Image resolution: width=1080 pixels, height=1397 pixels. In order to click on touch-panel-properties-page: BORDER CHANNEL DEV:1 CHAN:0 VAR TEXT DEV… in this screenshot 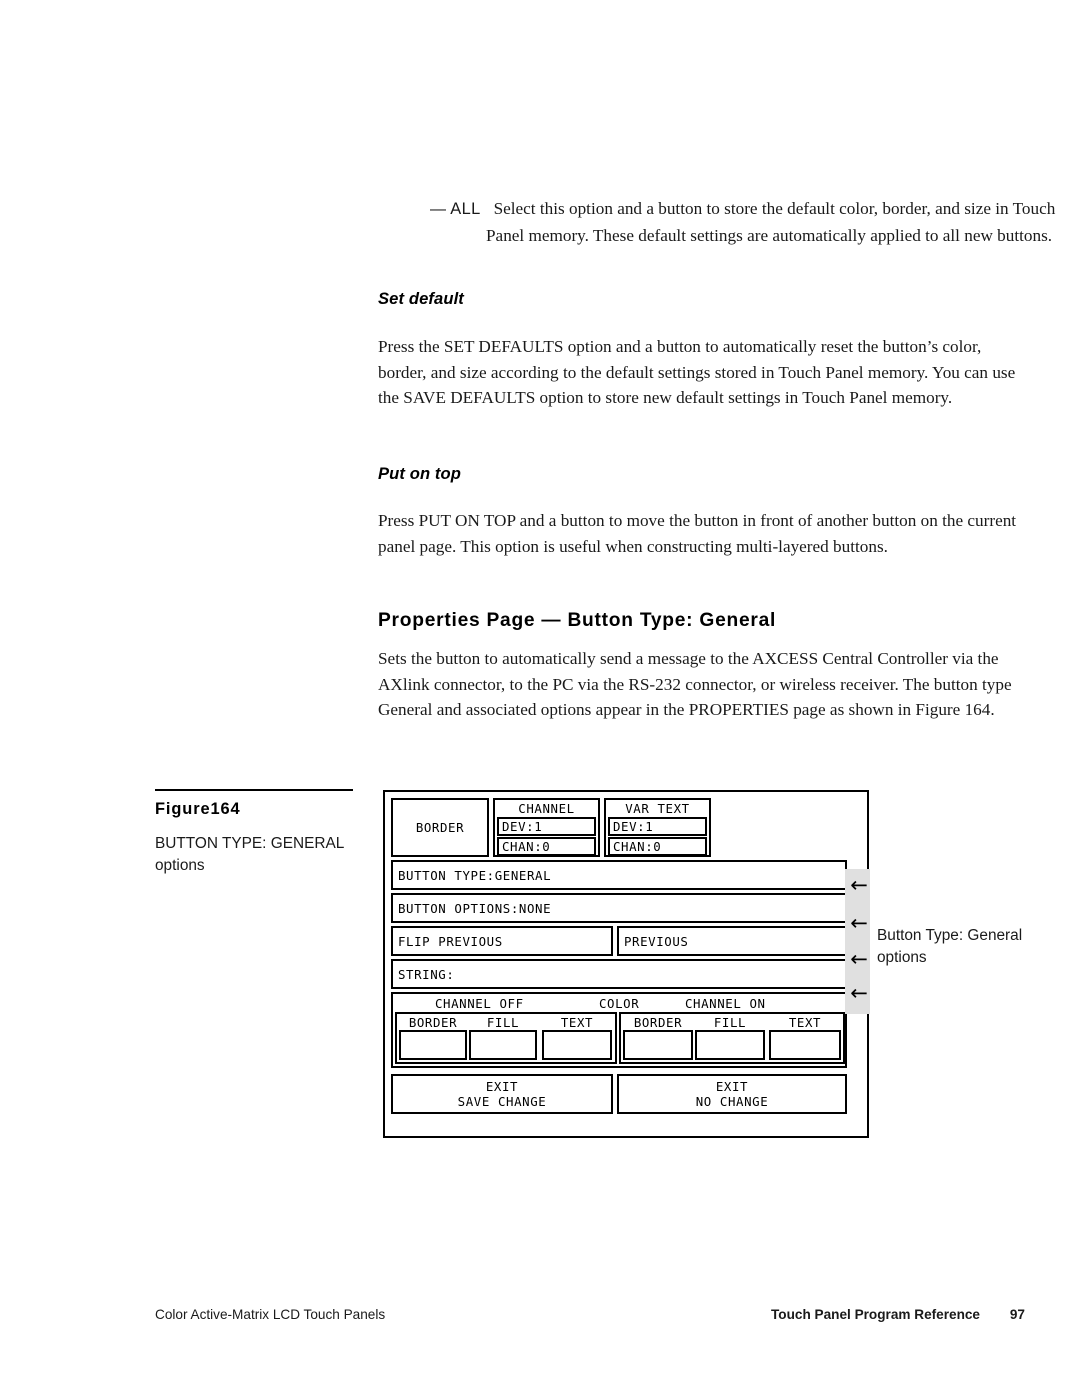, I will do `click(626, 964)`.